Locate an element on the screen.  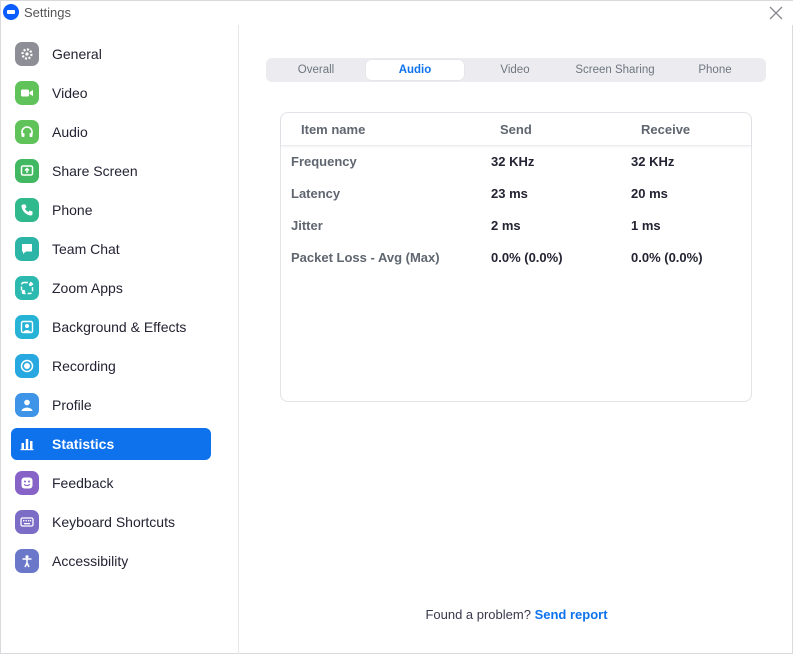
tab-audio: Audio is located at coordinates (415, 70).